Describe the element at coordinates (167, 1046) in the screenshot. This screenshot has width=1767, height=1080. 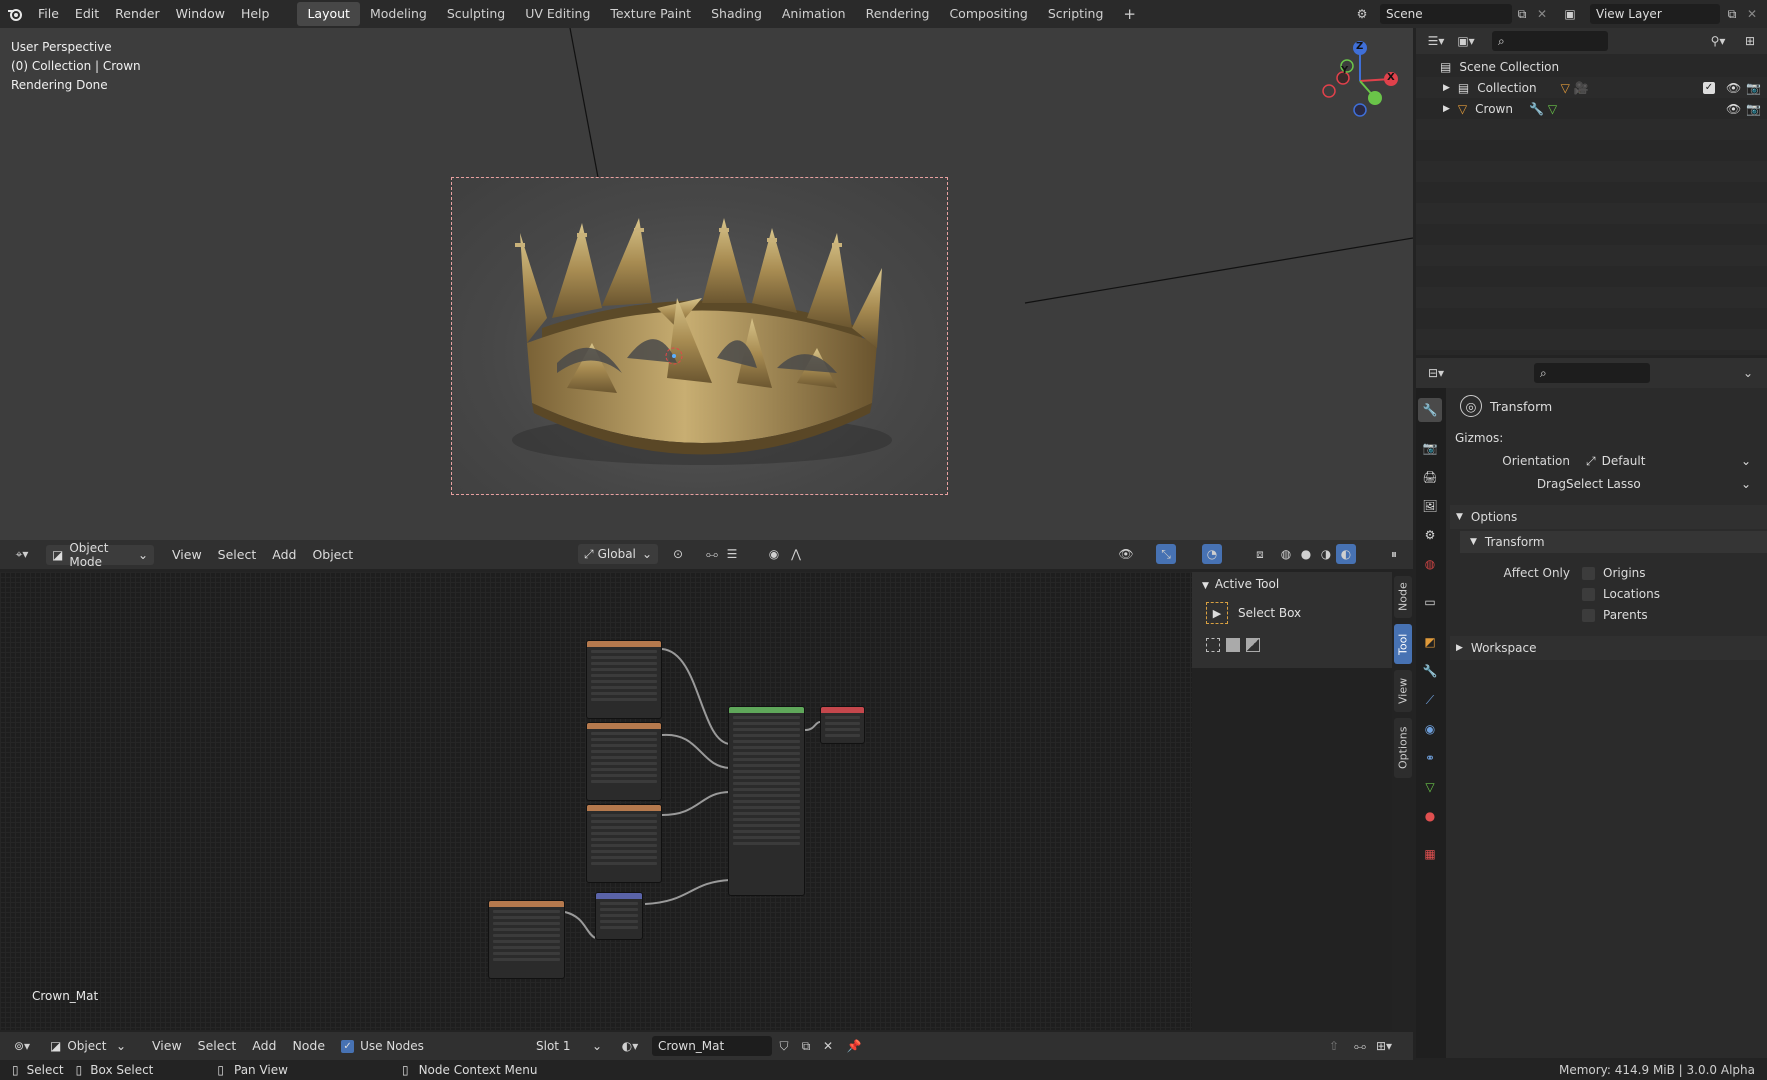
I see `node-menu-view: View` at that location.